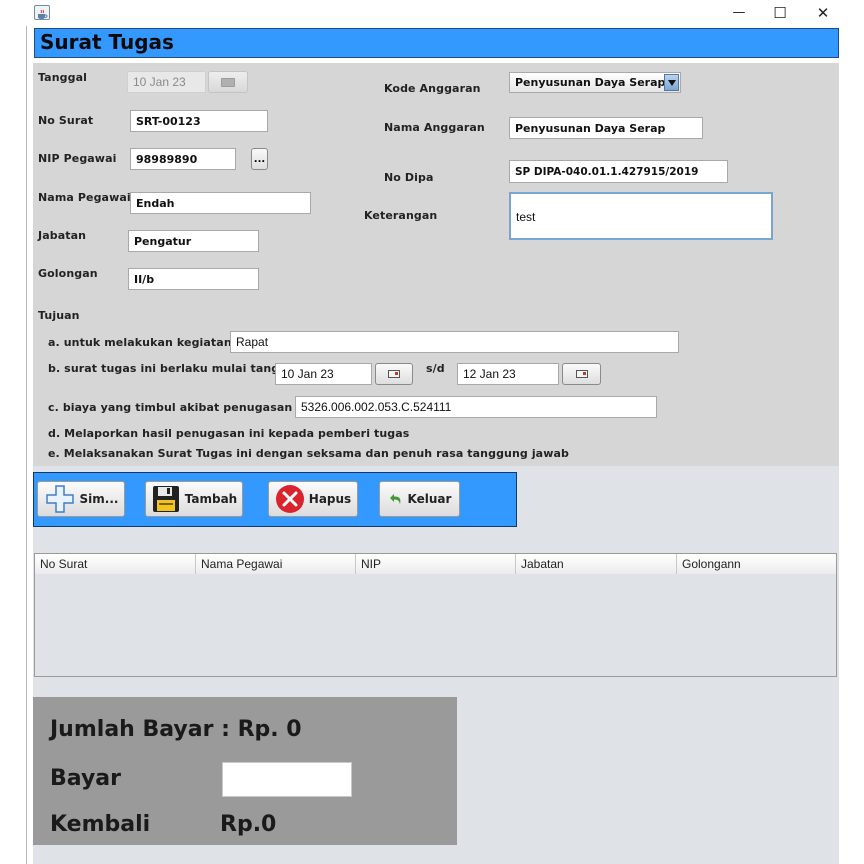  I want to click on undo-arrow-icon, so click(394, 499).